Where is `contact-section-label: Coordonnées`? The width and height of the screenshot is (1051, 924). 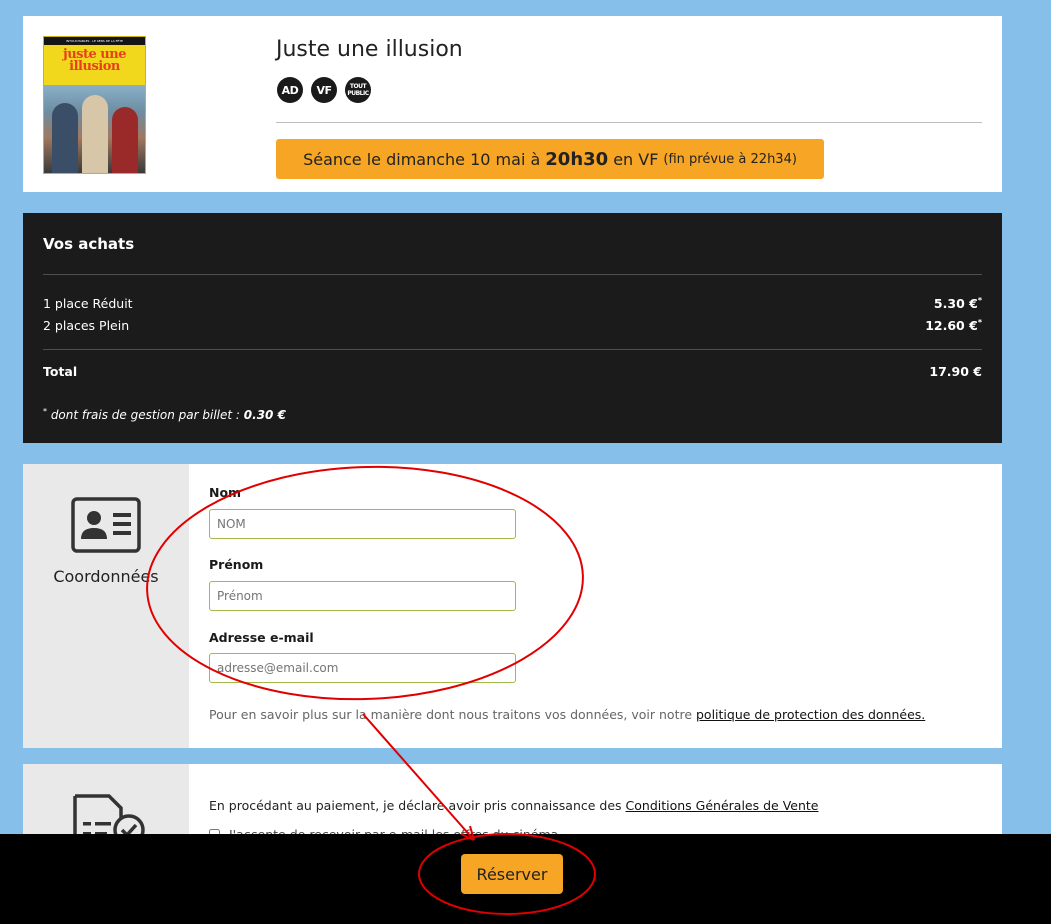 contact-section-label: Coordonnées is located at coordinates (106, 576).